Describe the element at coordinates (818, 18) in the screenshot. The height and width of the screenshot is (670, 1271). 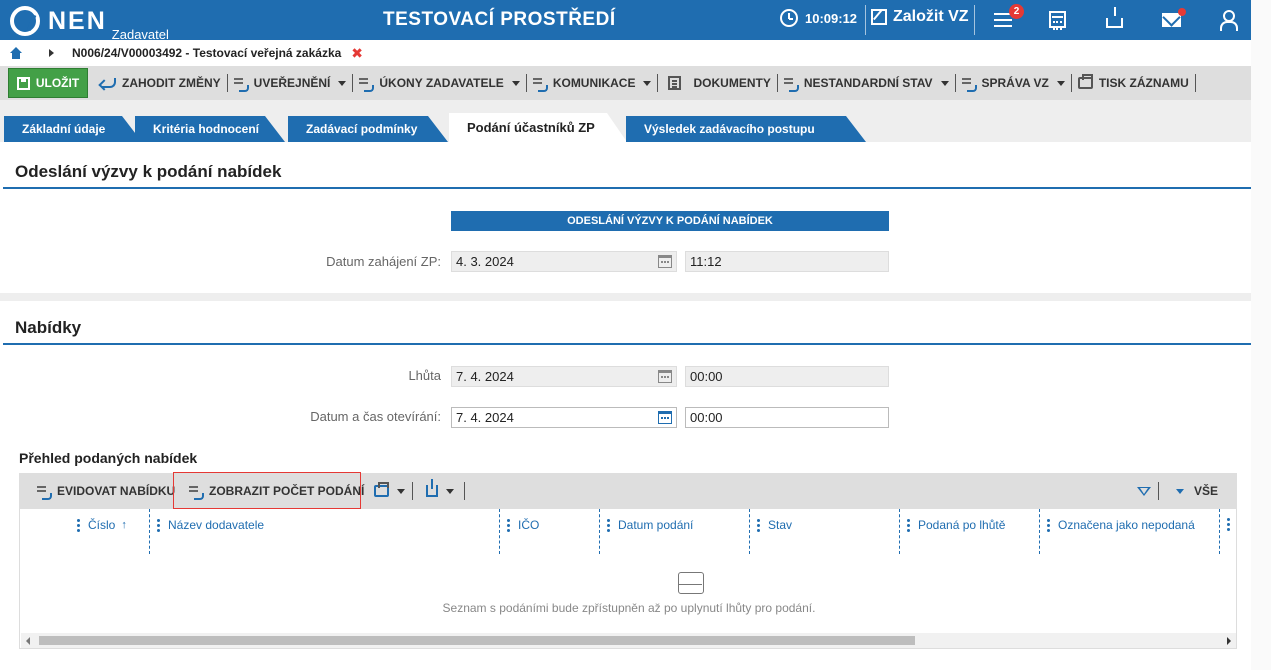
I see `session-clock: 10:09:12` at that location.